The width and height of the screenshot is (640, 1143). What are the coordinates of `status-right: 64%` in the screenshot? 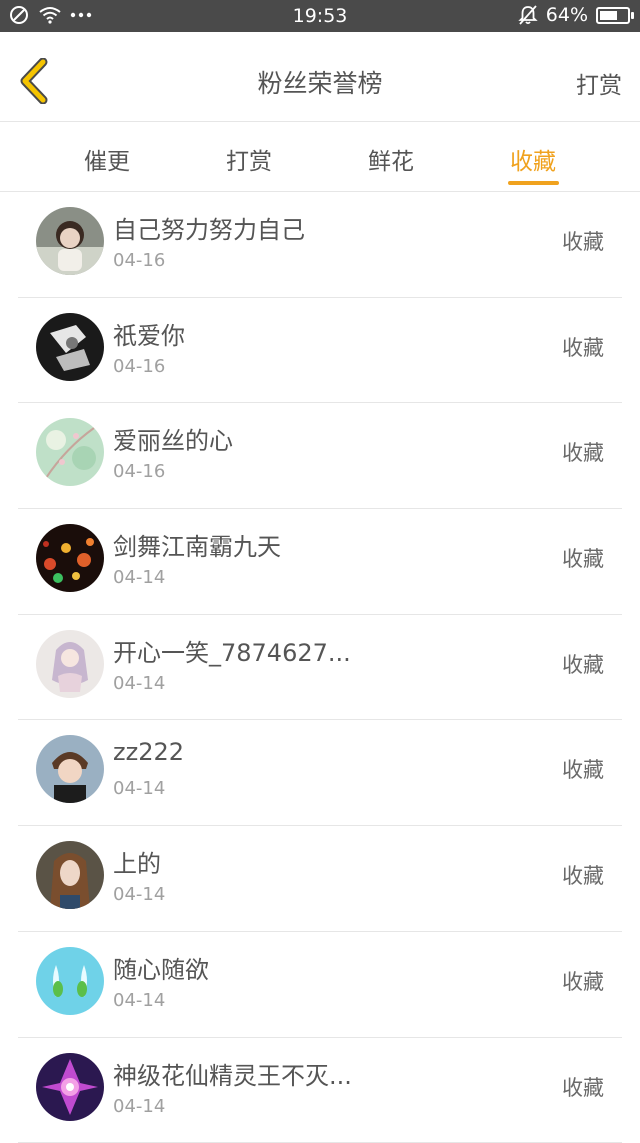 It's located at (574, 15).